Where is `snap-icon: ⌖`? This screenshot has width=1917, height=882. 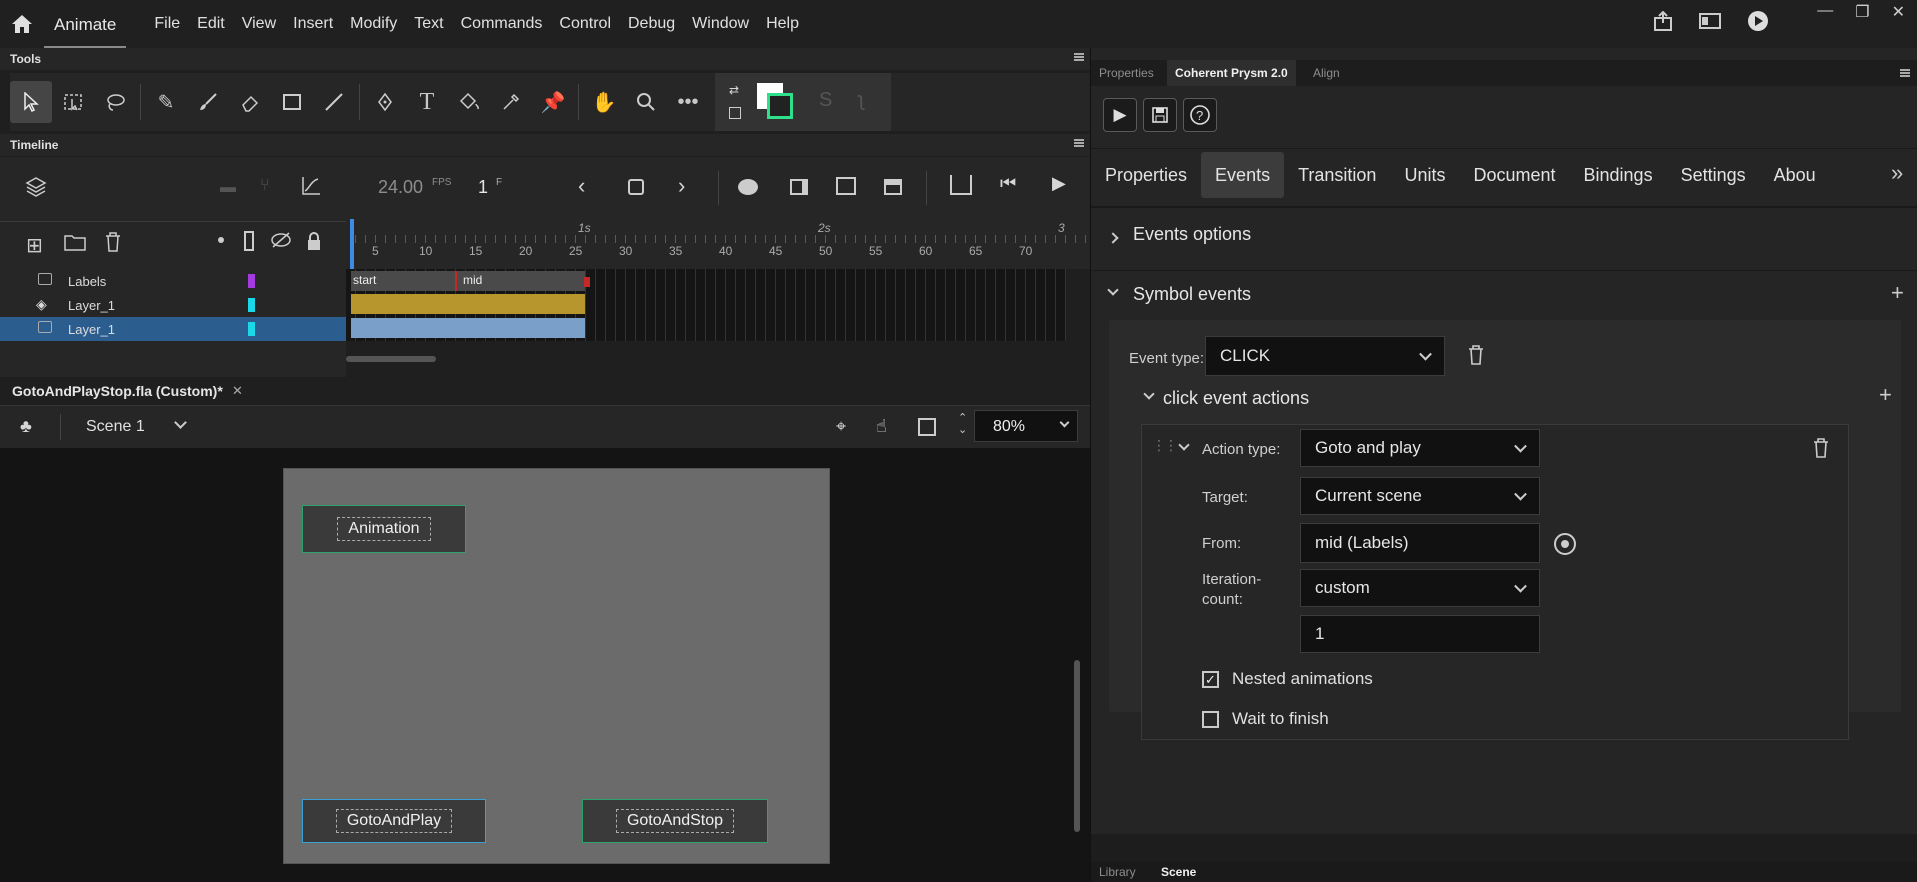
snap-icon: ⌖ is located at coordinates (841, 426).